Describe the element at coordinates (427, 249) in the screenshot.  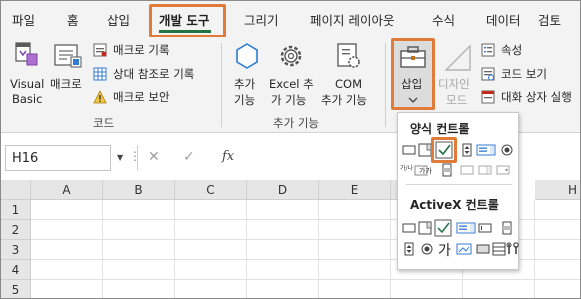
I see `activex-option-button-icon` at that location.